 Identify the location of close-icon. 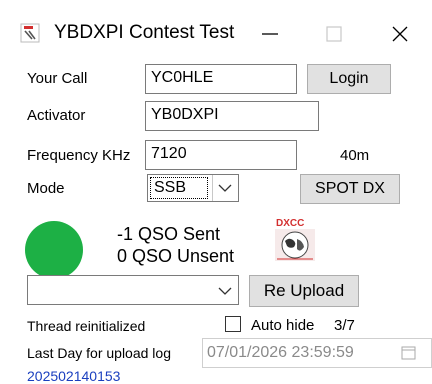
(400, 34).